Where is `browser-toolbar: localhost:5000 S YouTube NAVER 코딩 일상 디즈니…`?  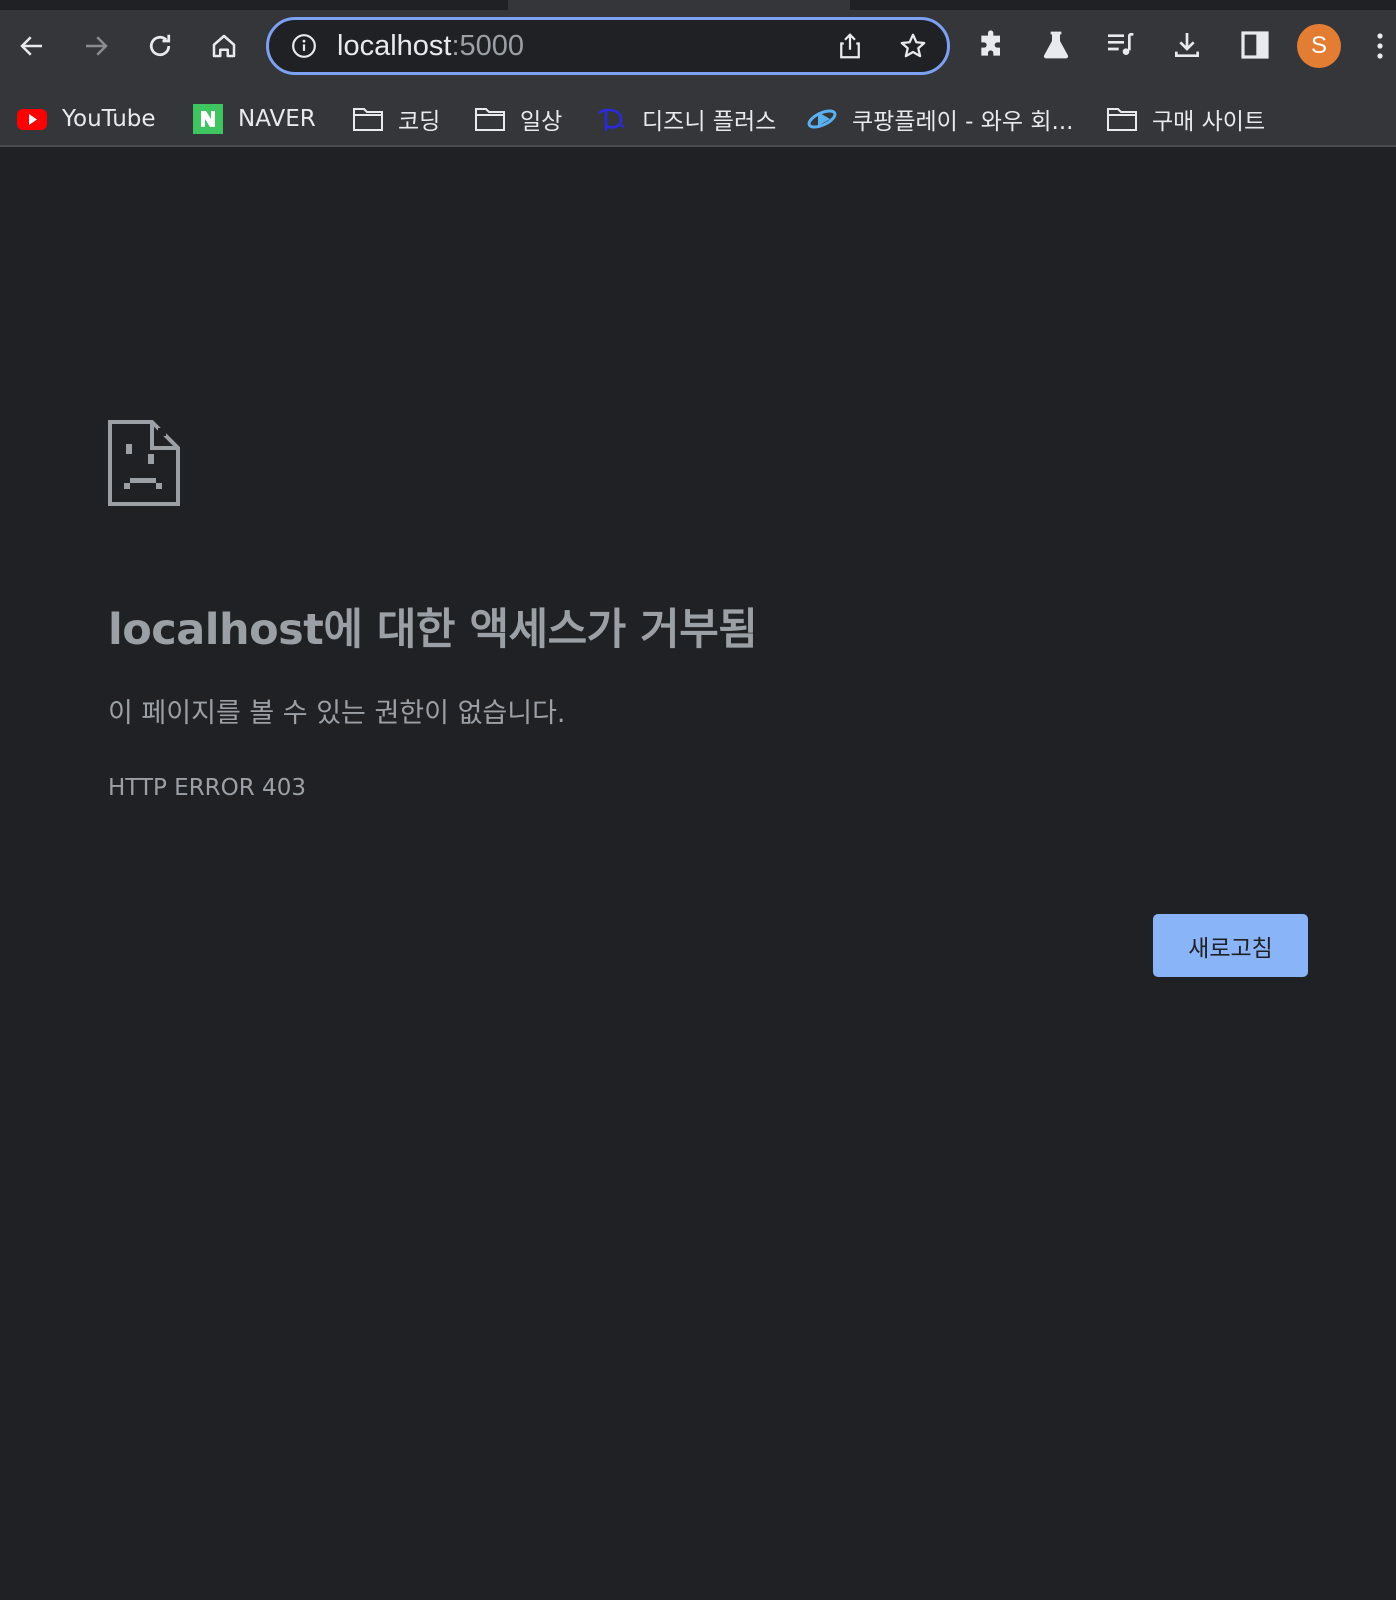
browser-toolbar: localhost:5000 S YouTube NAVER 코딩 일상 디즈니… is located at coordinates (698, 78).